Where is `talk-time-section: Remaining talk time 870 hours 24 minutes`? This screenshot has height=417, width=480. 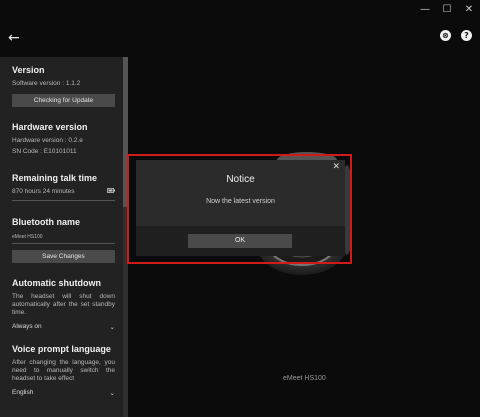
talk-time-section: Remaining talk time 870 hours 24 minutes is located at coordinates (63, 187).